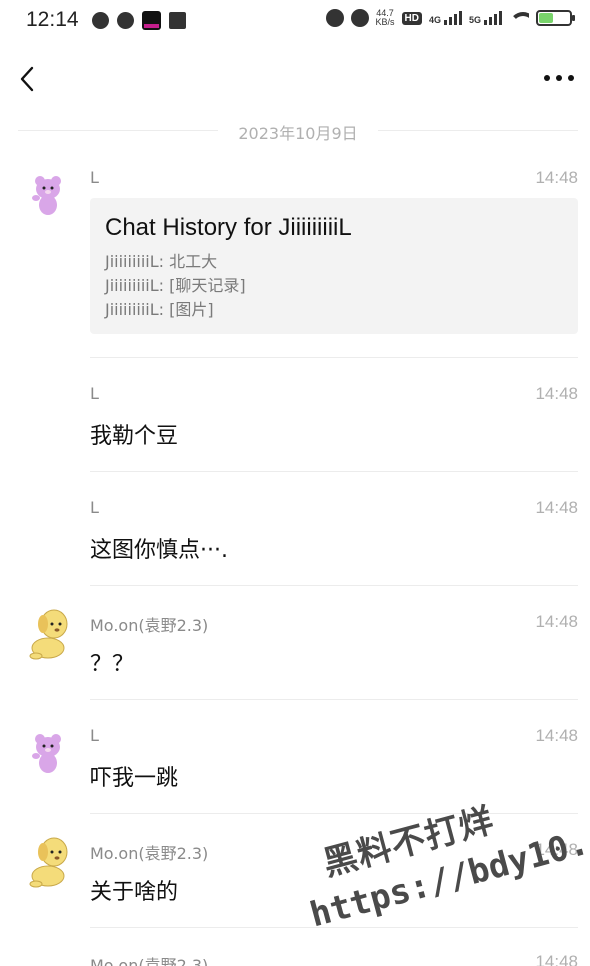 The height and width of the screenshot is (966, 590). I want to click on battery-level, so click(546, 18).